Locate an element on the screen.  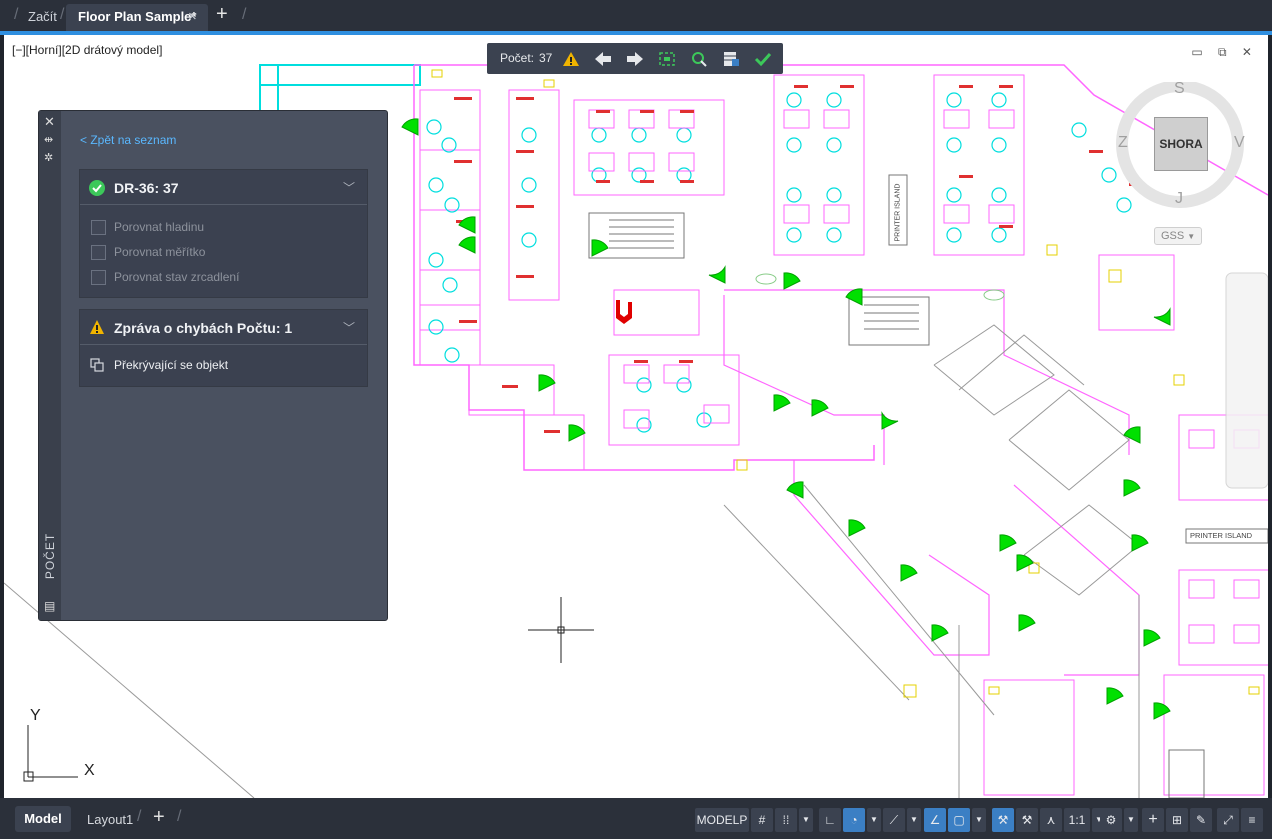
isodraft-icon: ⟋ is located at coordinates (894, 820).